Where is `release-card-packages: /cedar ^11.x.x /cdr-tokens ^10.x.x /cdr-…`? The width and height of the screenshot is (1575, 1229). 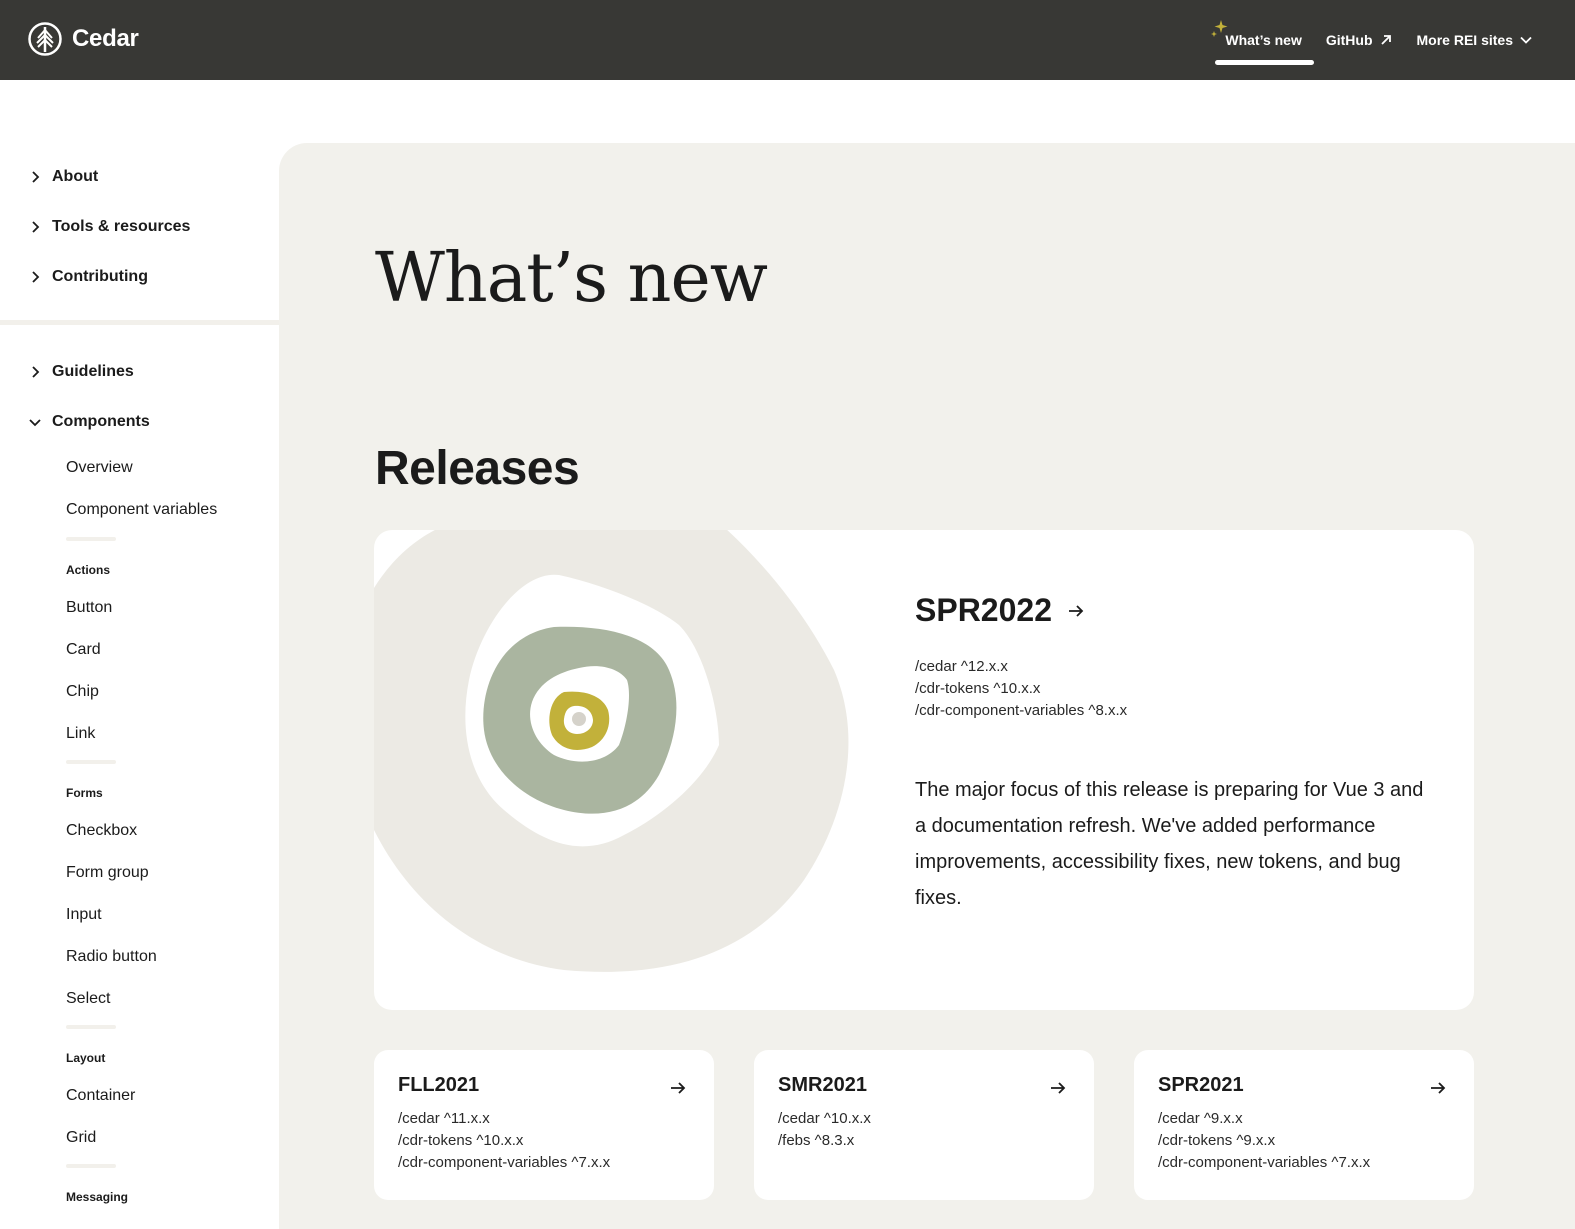
release-card-packages: /cedar ^11.x.x /cdr-tokens ^10.x.x /cdr-… is located at coordinates (504, 1141).